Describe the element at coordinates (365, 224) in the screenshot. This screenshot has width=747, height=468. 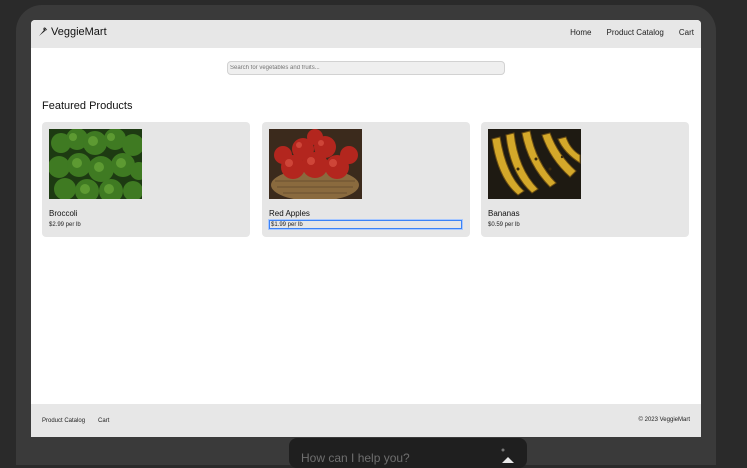
I see `product-price-focused: $1.99 per lb` at that location.